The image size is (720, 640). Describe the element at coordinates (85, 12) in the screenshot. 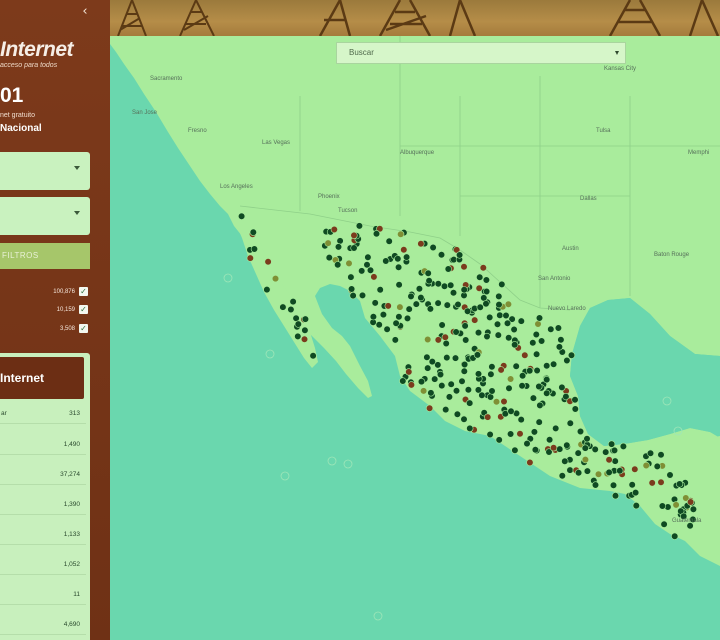

I see `collapse-sidebar-icon: ‹` at that location.